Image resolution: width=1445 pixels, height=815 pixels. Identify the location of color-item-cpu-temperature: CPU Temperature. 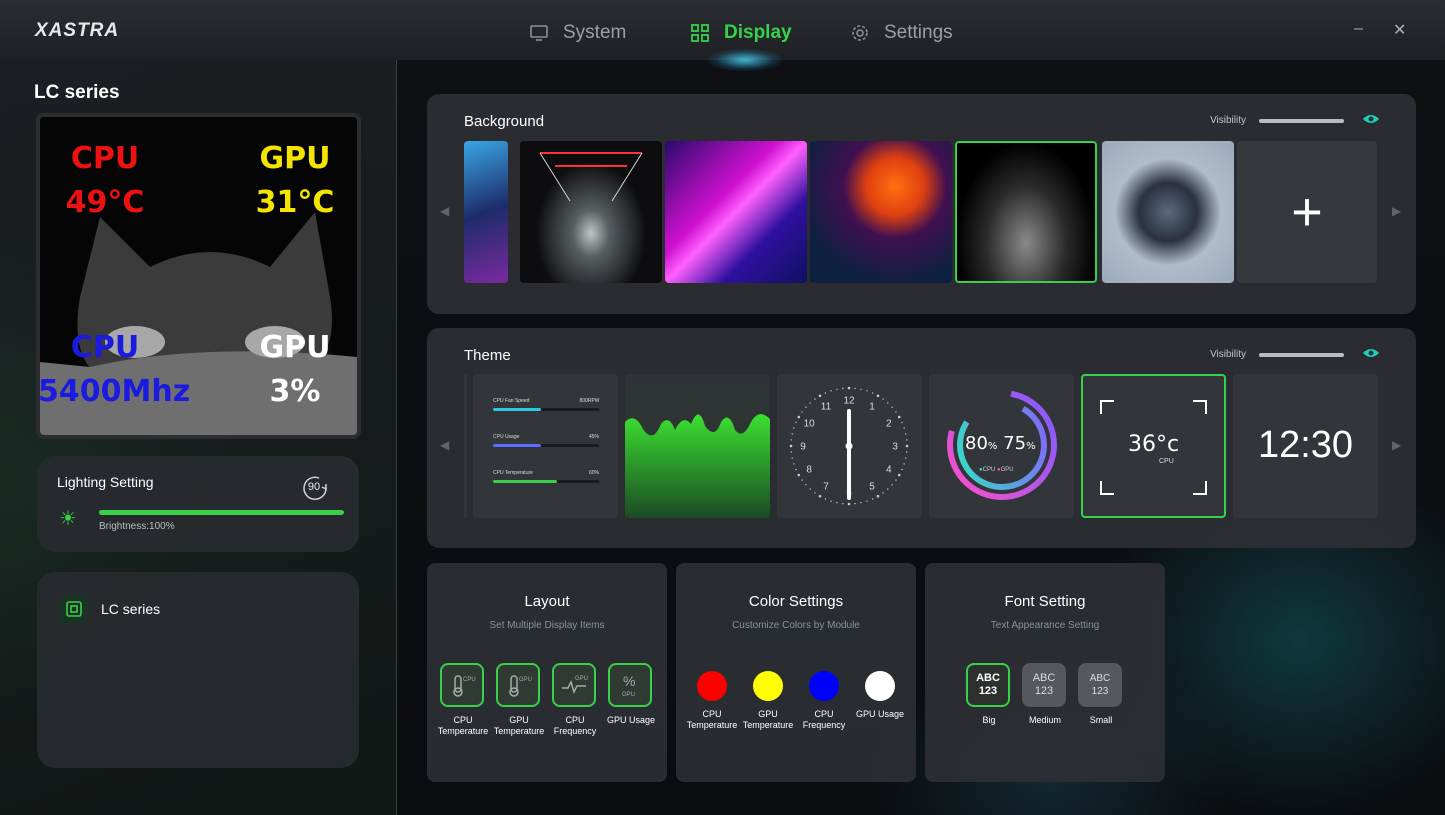
(712, 697).